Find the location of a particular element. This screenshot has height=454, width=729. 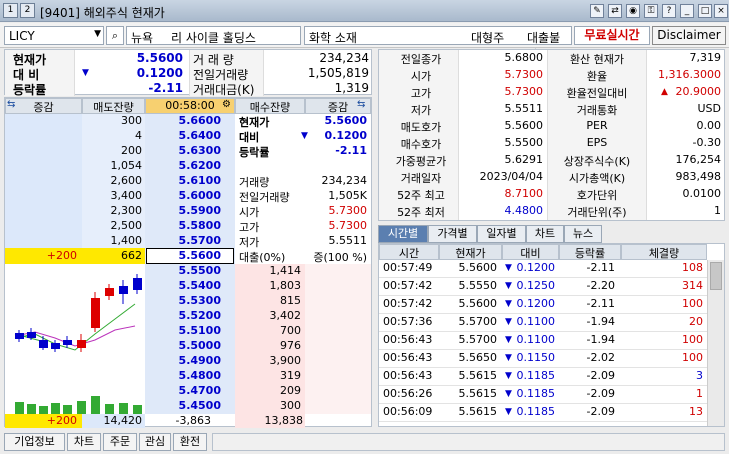

link-icon: ⇄ is located at coordinates (615, 11).